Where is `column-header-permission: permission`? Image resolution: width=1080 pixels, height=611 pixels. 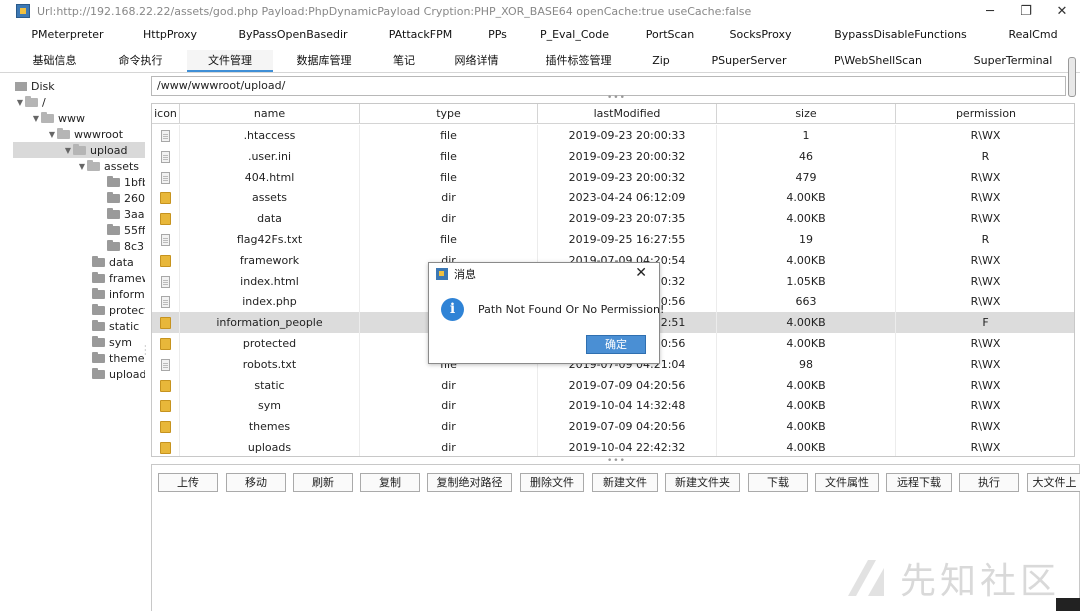 column-header-permission: permission is located at coordinates (985, 114).